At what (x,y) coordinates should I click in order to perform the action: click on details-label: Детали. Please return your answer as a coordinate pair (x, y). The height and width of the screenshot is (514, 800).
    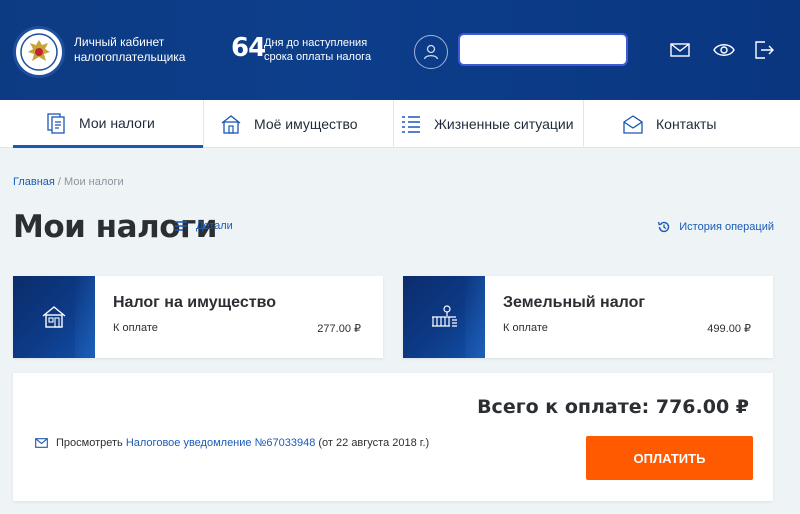
    Looking at the image, I should click on (214, 226).